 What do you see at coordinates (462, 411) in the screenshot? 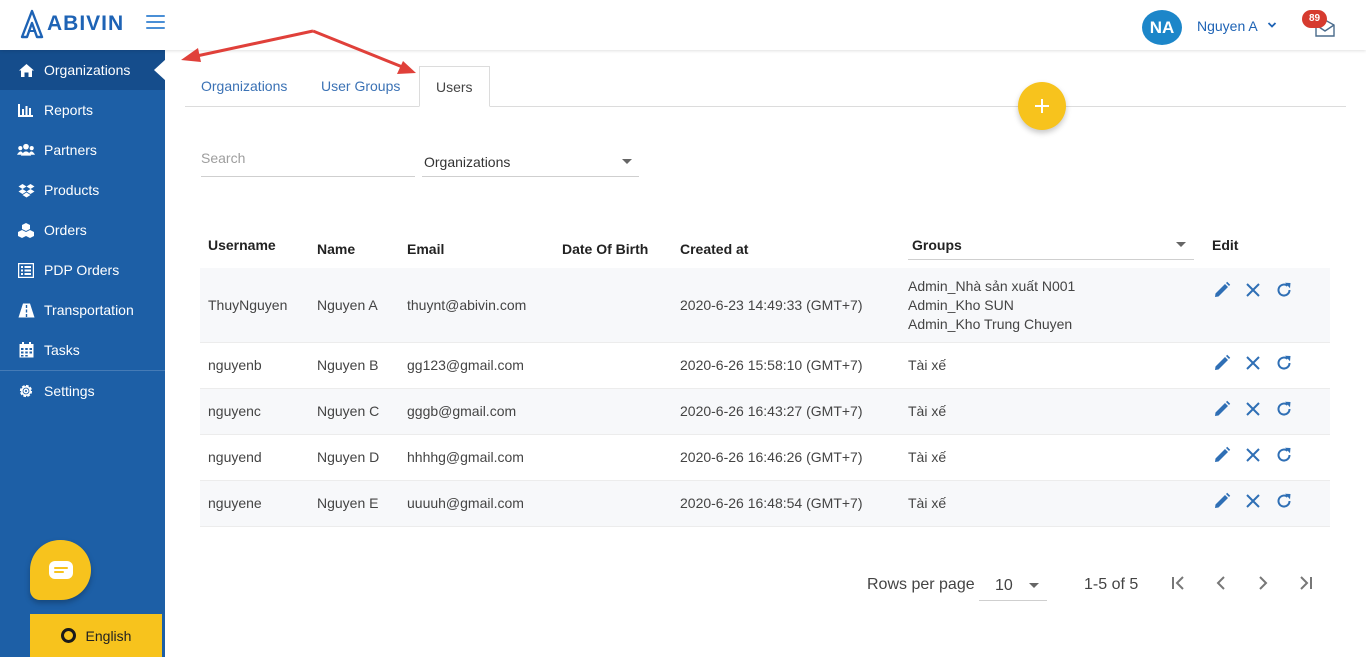
I see `cell-email: gggb@gmail.com` at bounding box center [462, 411].